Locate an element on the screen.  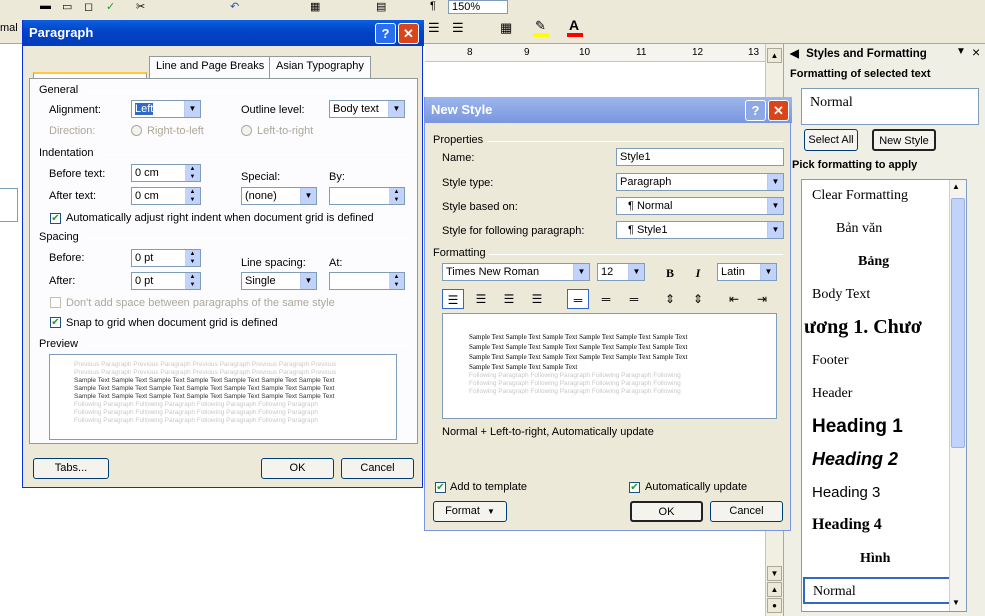
italic-button: I is located at coordinates (698, 273).